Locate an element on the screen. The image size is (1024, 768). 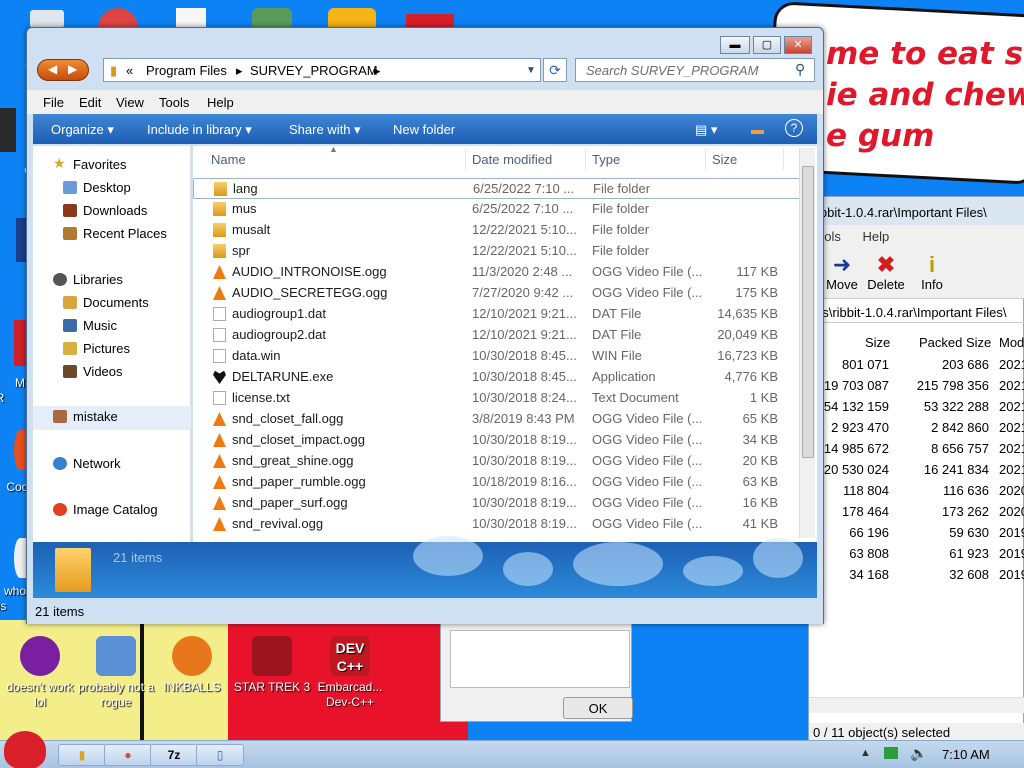
taskbar-7zip-button: 7z is located at coordinates (174, 755).